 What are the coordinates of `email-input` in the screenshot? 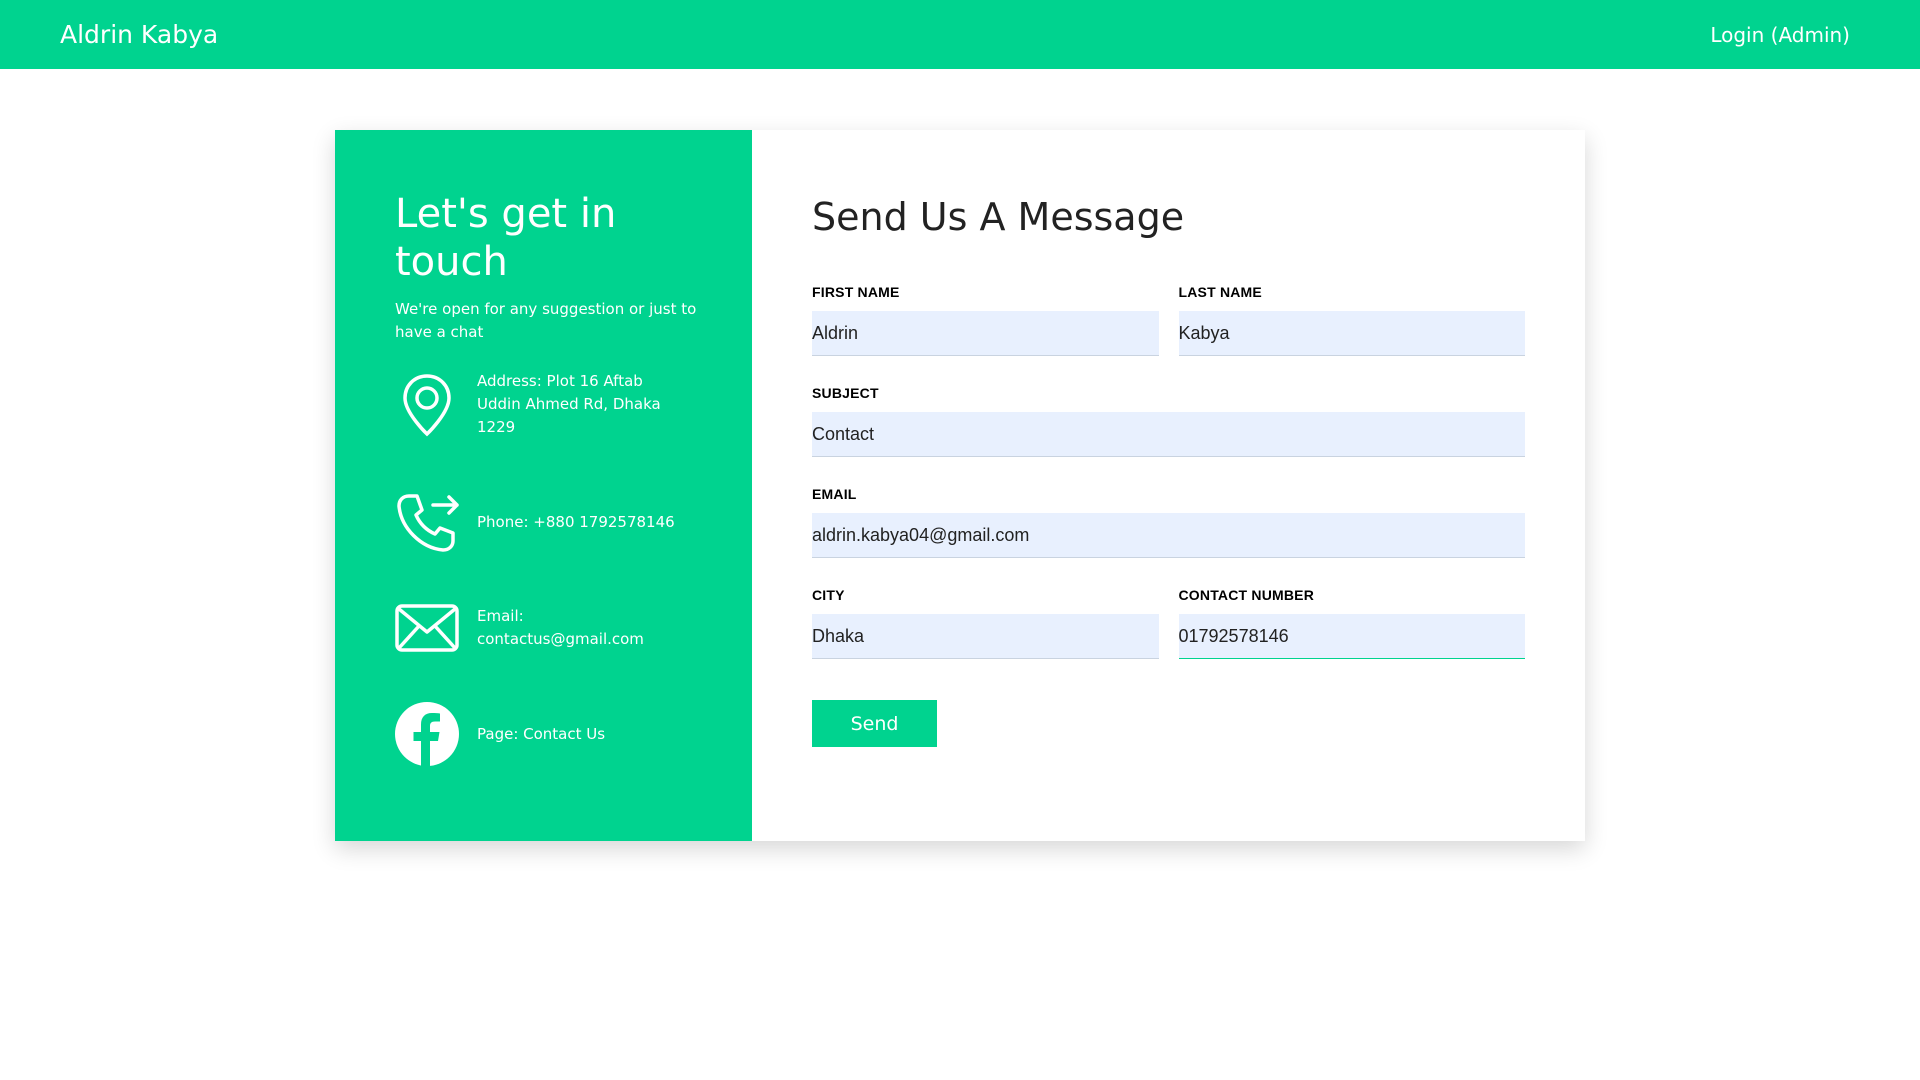 It's located at (1168, 535).